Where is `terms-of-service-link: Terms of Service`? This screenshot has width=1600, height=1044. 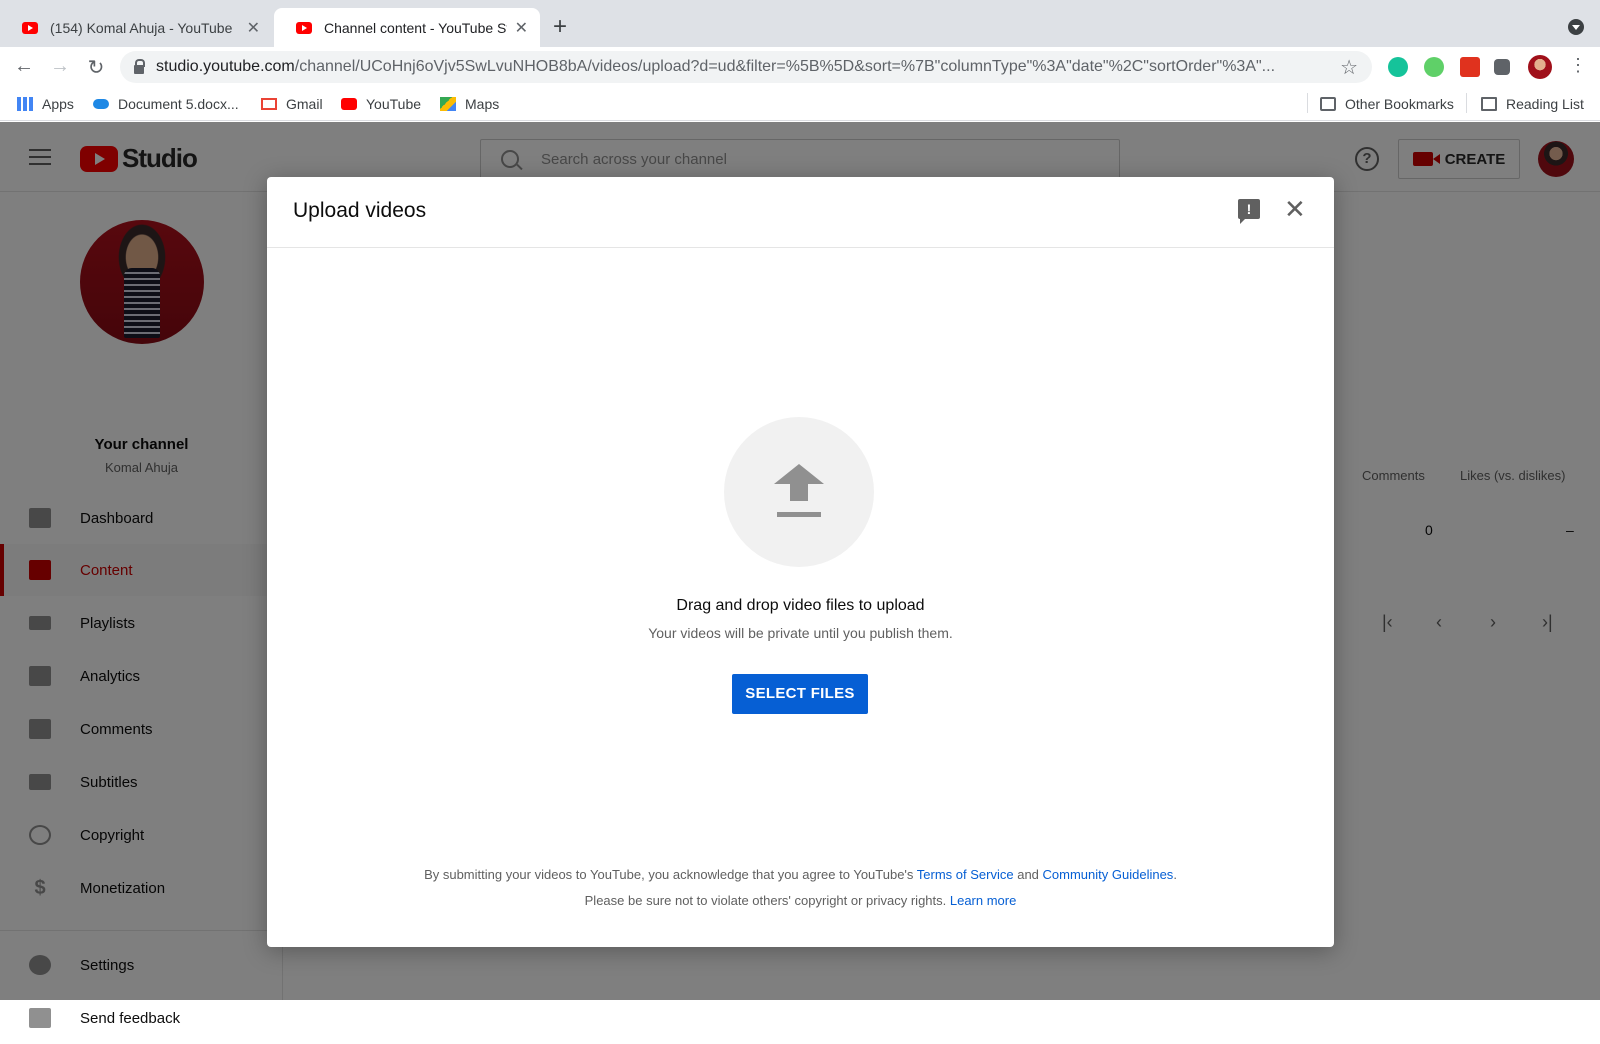 terms-of-service-link: Terms of Service is located at coordinates (965, 874).